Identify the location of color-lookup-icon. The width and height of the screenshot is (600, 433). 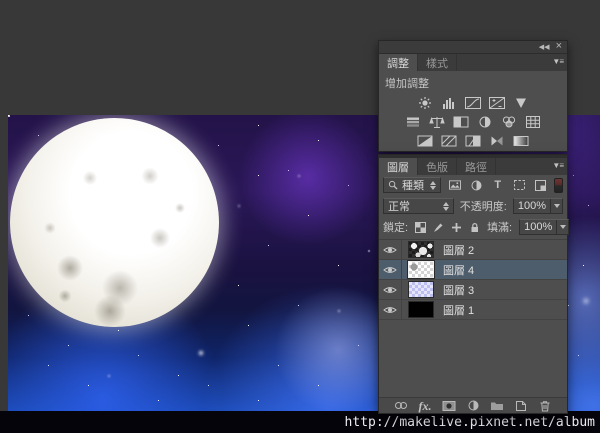
(533, 122).